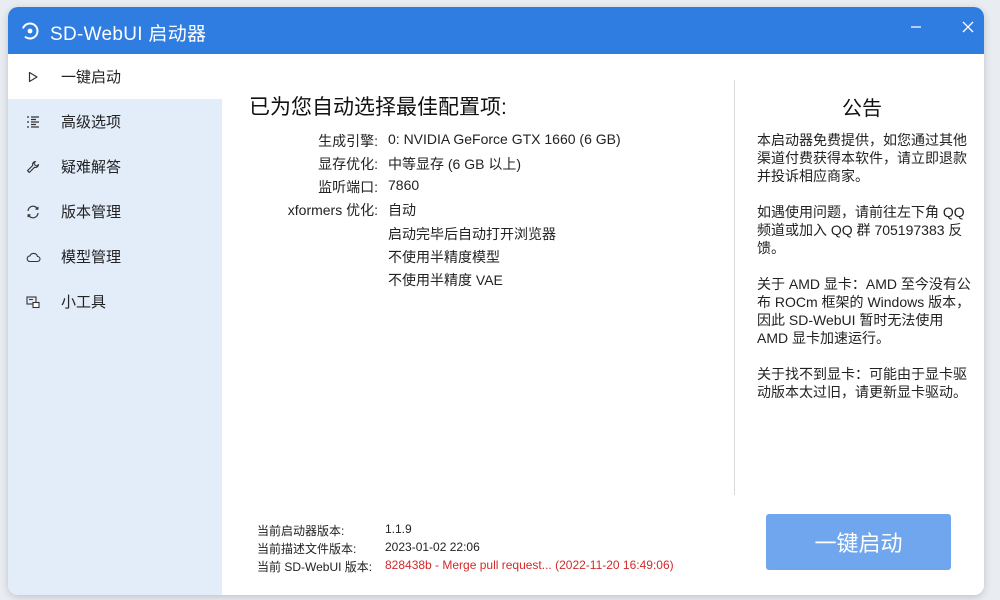 The height and width of the screenshot is (600, 1000). Describe the element at coordinates (862, 109) in the screenshot. I see `notice-title: 公告` at that location.